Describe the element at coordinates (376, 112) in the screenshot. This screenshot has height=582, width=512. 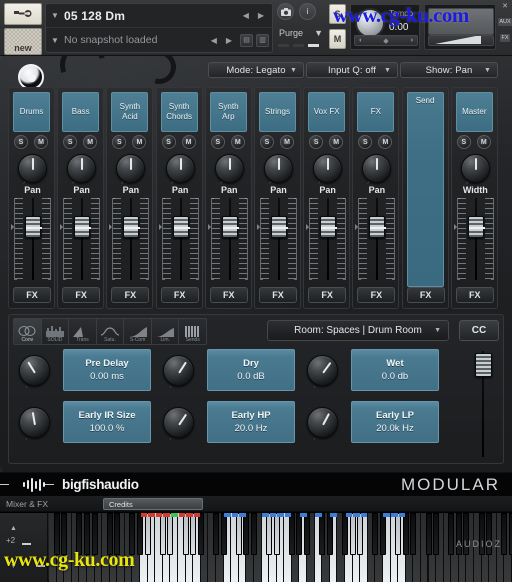
I see `channel-name-button: FX` at that location.